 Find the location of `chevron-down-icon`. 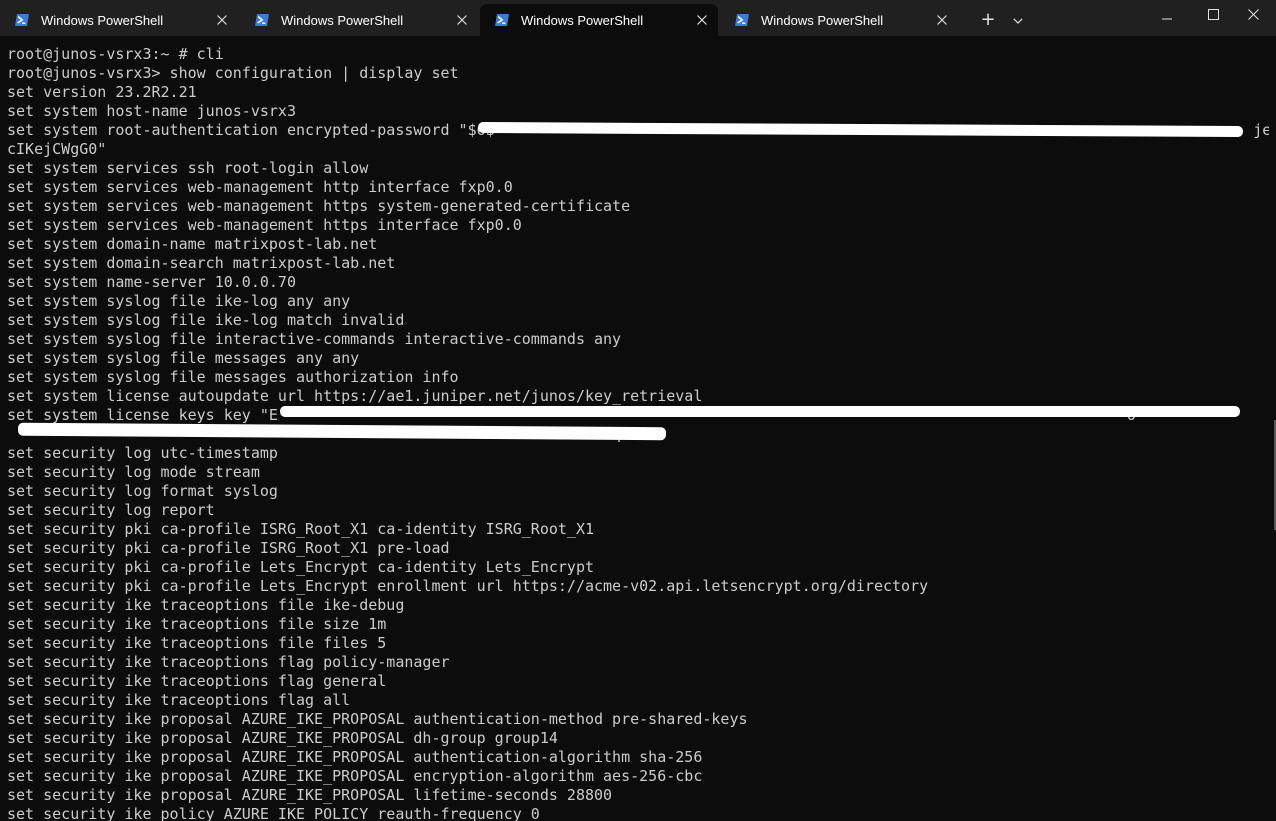

chevron-down-icon is located at coordinates (1018, 20).